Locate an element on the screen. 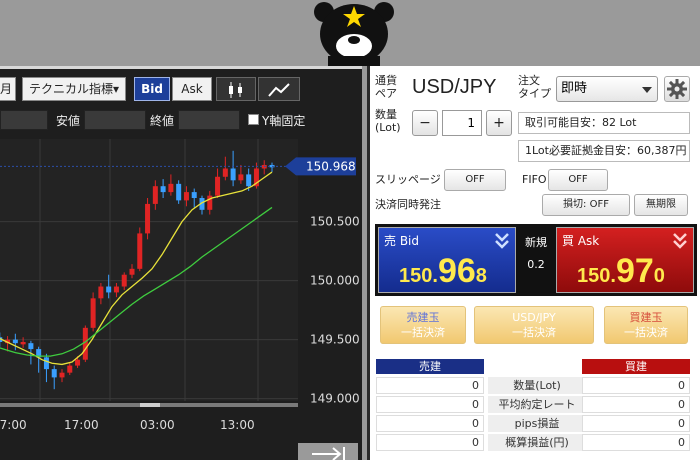  chevron-down-icon: ▾ is located at coordinates (116, 89).